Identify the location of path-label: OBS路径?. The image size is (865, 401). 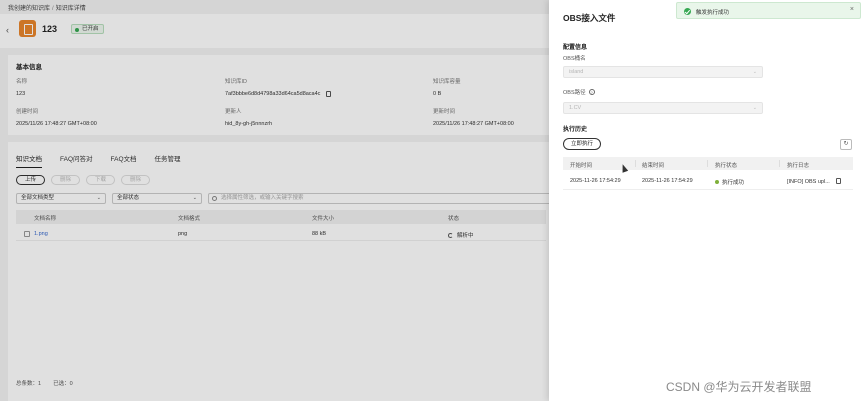
(579, 92).